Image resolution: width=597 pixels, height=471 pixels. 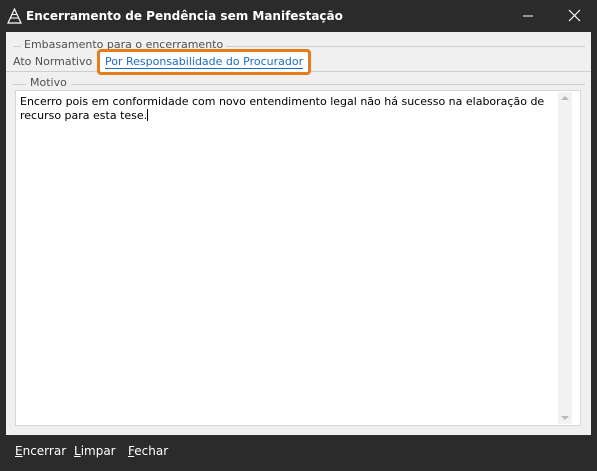 I want to click on motivo-group: Motivo, so click(x=298, y=83).